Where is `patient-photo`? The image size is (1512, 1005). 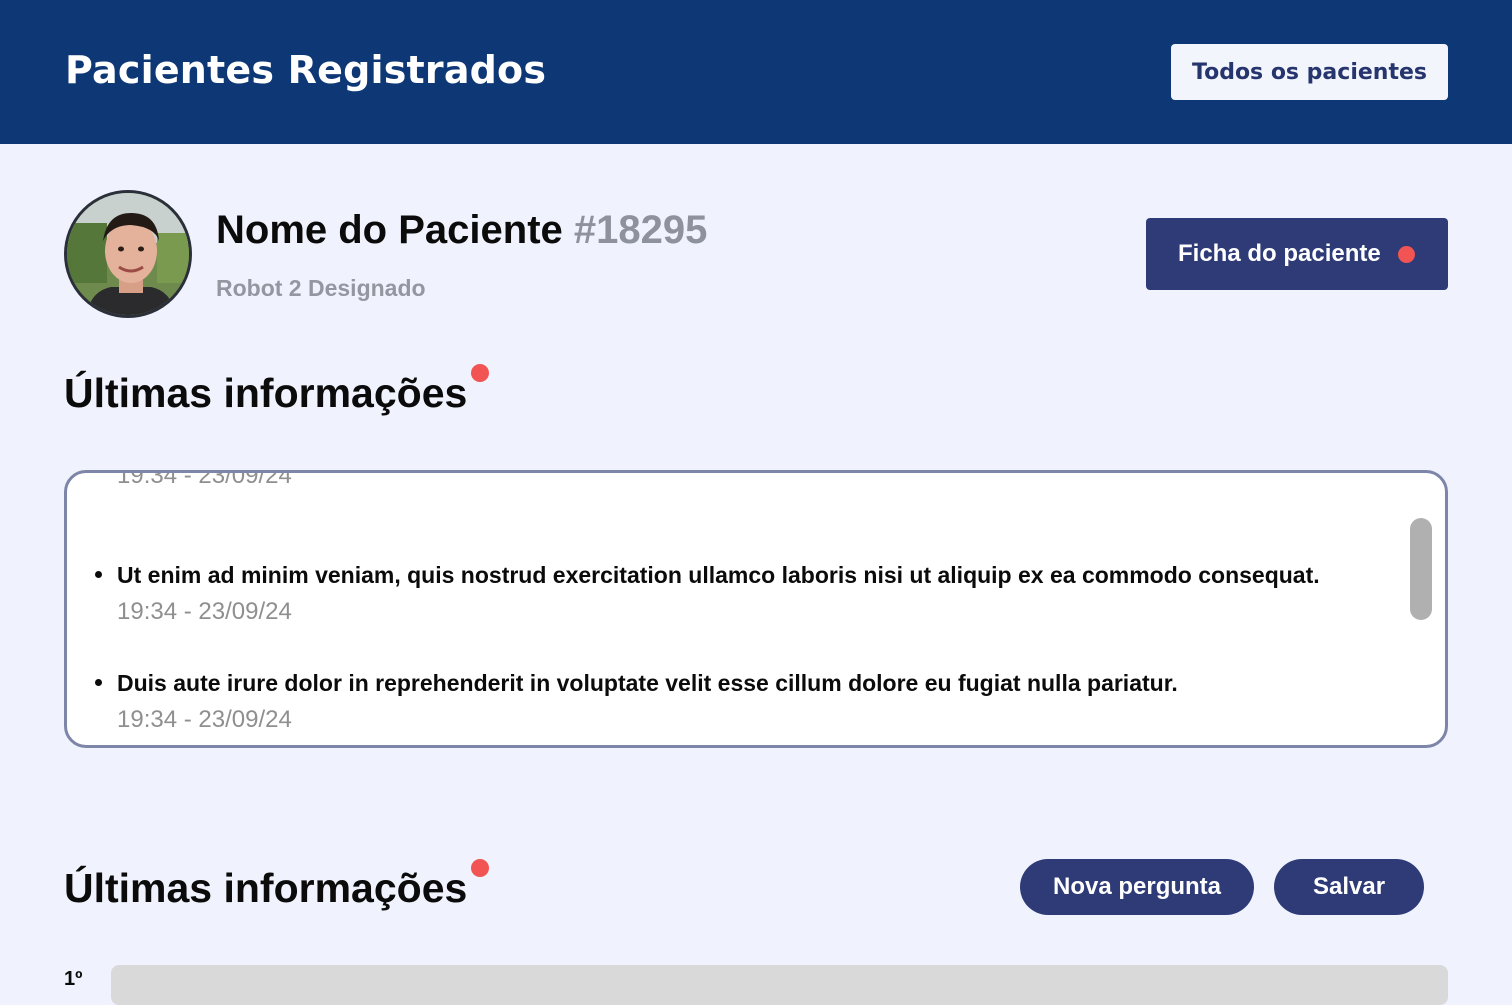
patient-photo is located at coordinates (128, 254).